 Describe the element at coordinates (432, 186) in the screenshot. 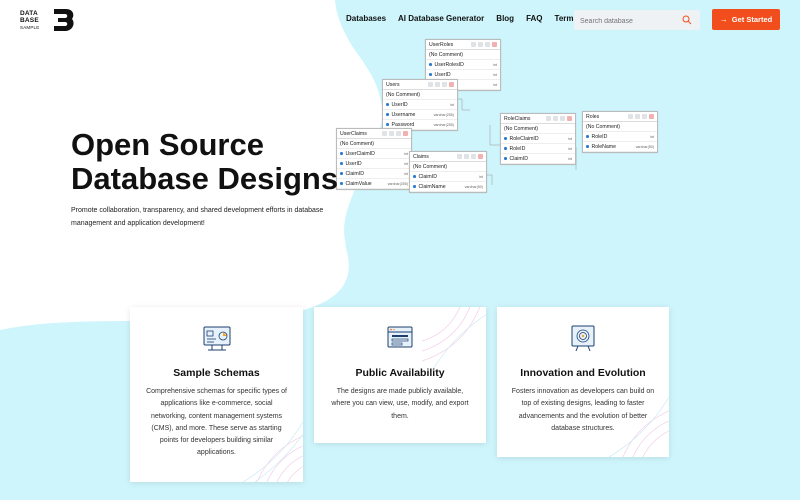

I see `field-name: ClaimName` at that location.